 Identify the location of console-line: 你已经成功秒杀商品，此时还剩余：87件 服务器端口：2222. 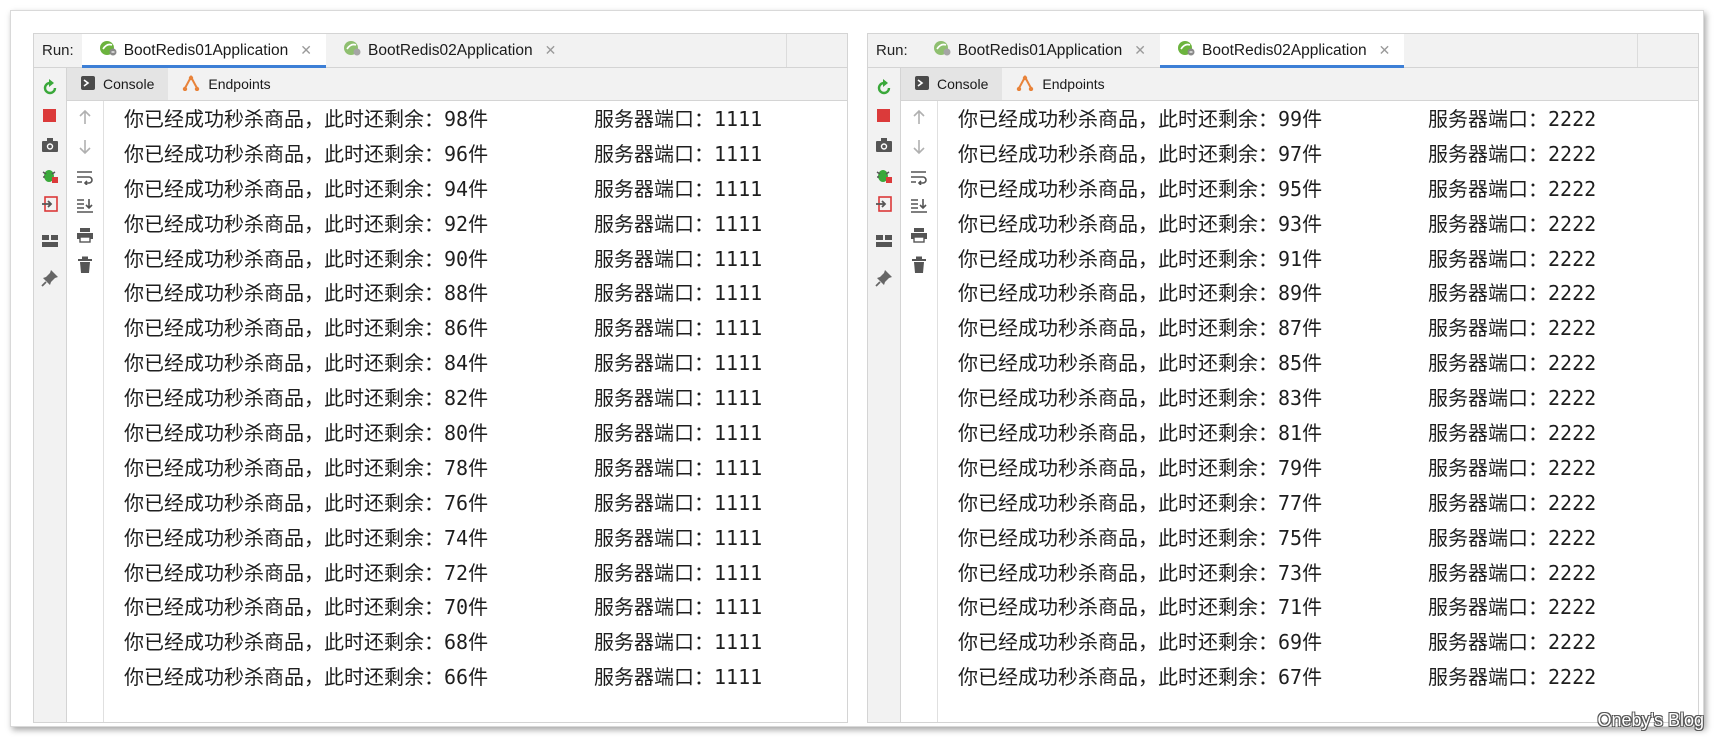
(1277, 328).